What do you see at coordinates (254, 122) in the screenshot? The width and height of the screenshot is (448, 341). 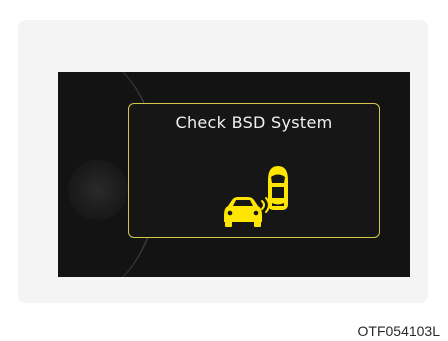 I see `warning-message: Check BSD System` at bounding box center [254, 122].